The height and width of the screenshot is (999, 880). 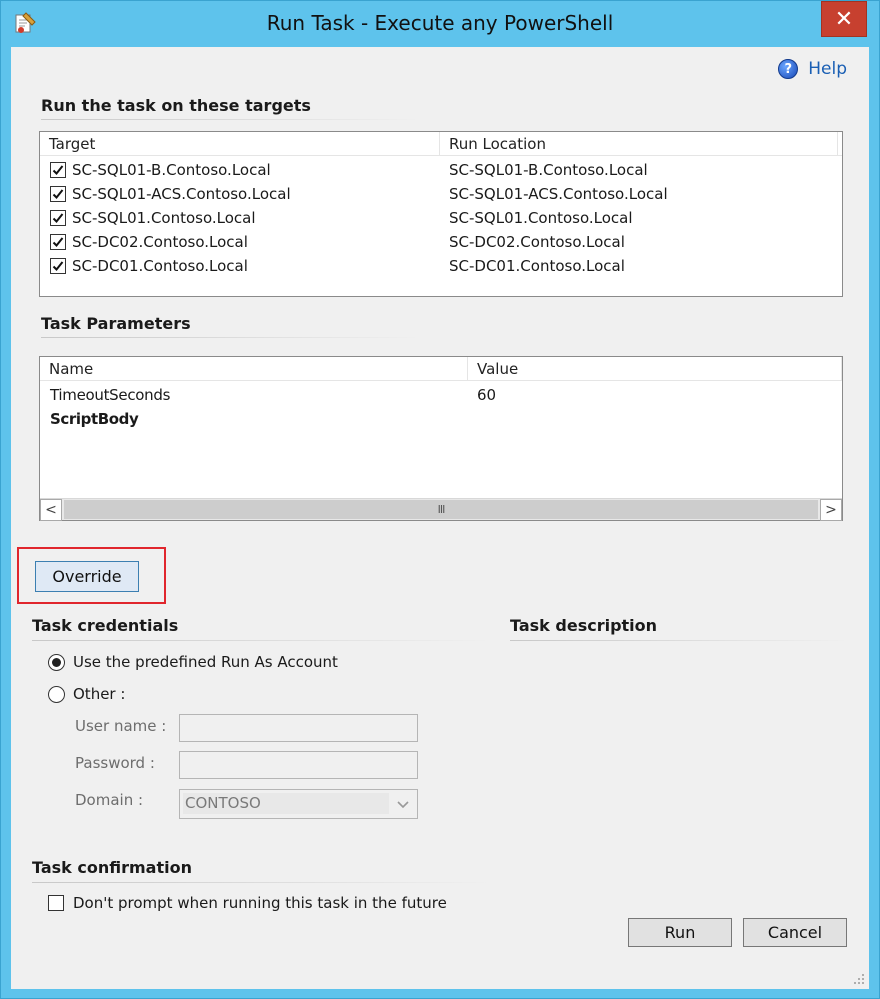 What do you see at coordinates (788, 69) in the screenshot?
I see `help-icon: ?` at bounding box center [788, 69].